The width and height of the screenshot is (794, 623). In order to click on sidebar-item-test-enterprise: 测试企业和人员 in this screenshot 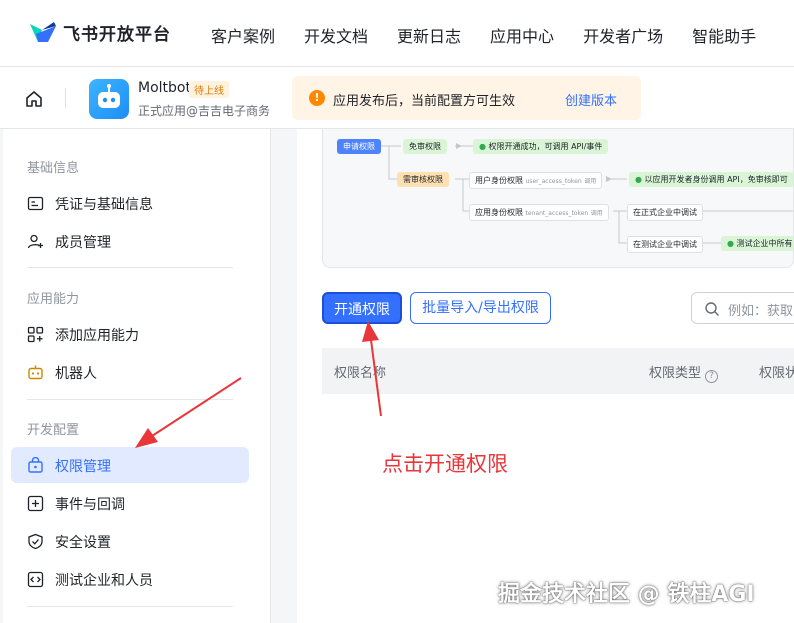, I will do `click(130, 579)`.